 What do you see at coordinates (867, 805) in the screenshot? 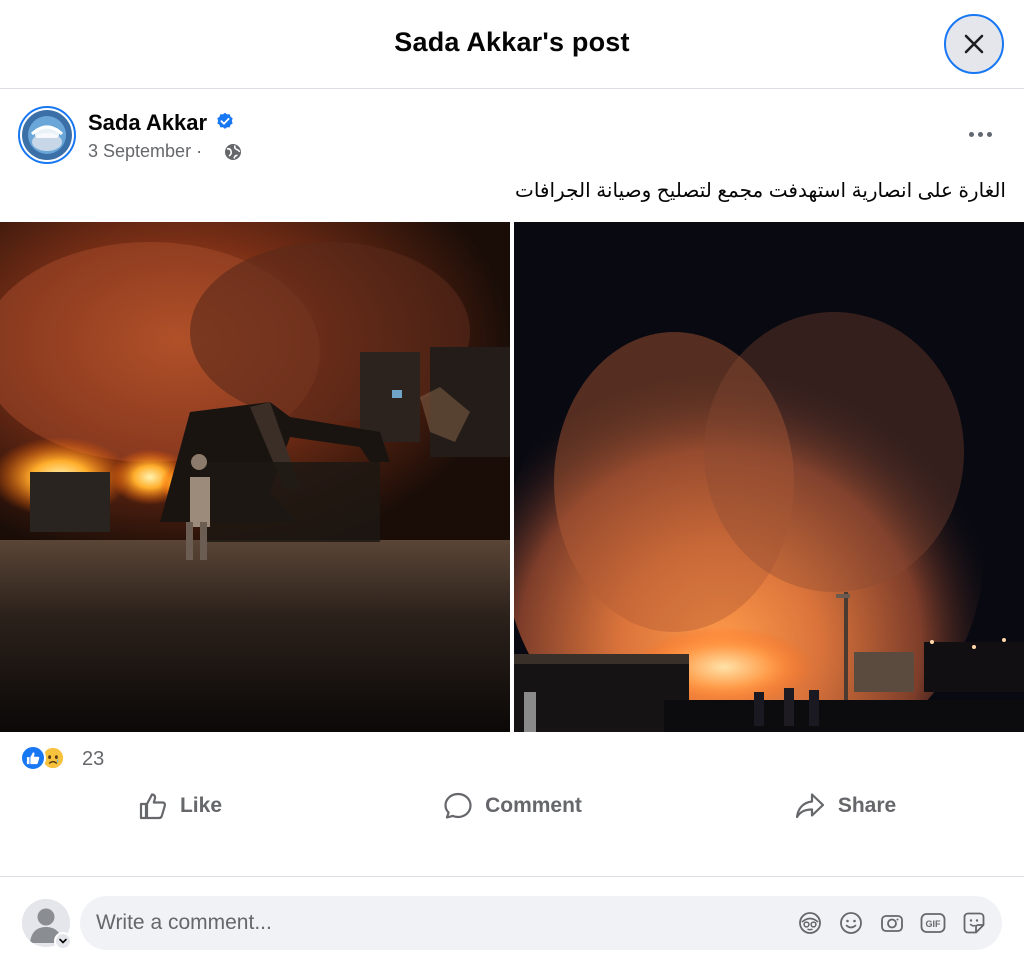
I see `share-label: Share` at bounding box center [867, 805].